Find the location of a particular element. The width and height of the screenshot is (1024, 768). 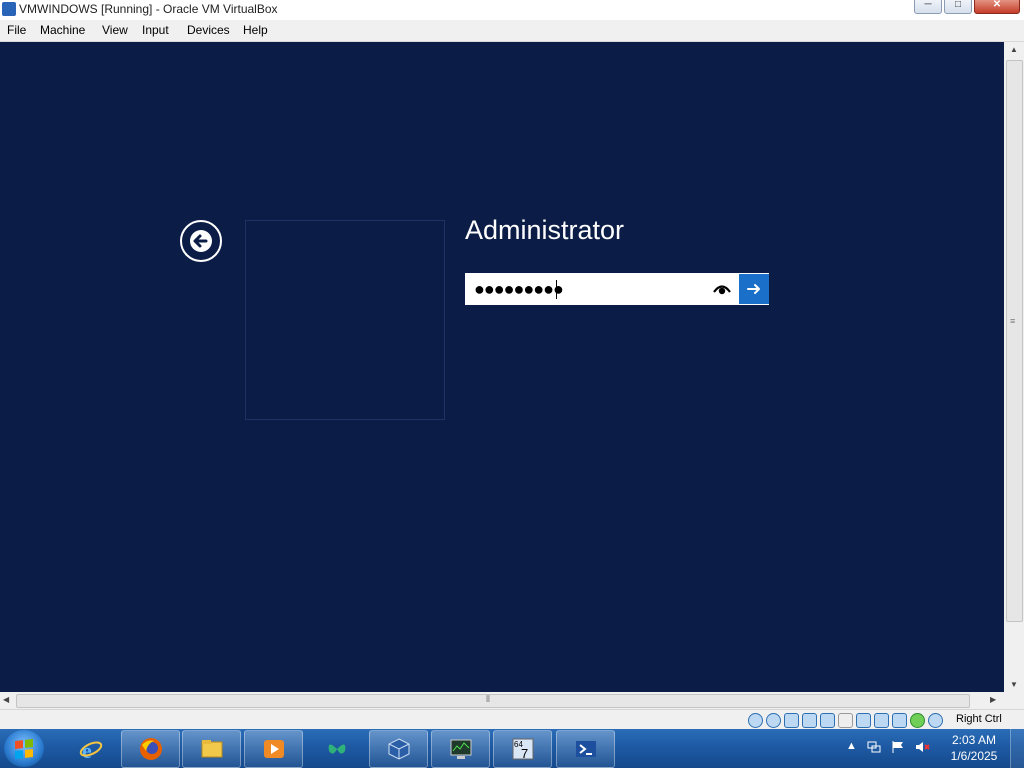

recording-icon is located at coordinates (881, 720).